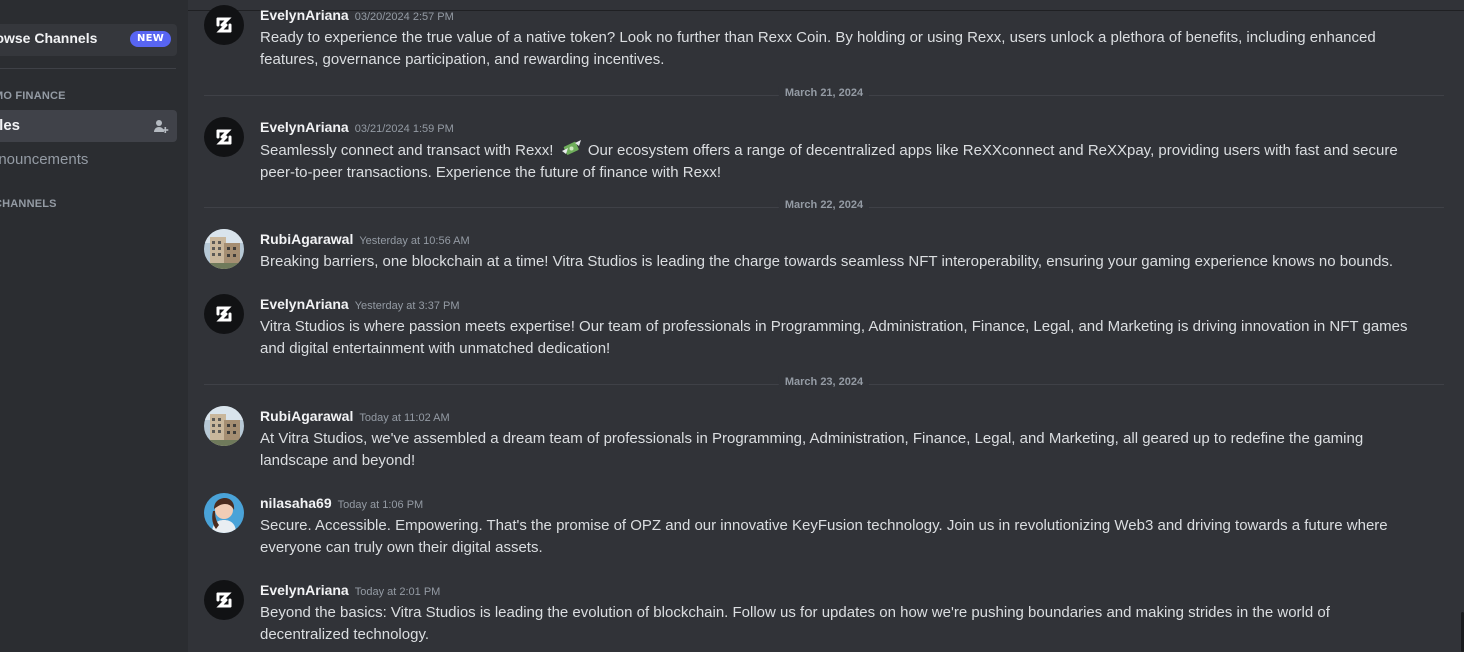  I want to click on timestamp: Today at 2:01 PM, so click(397, 592).